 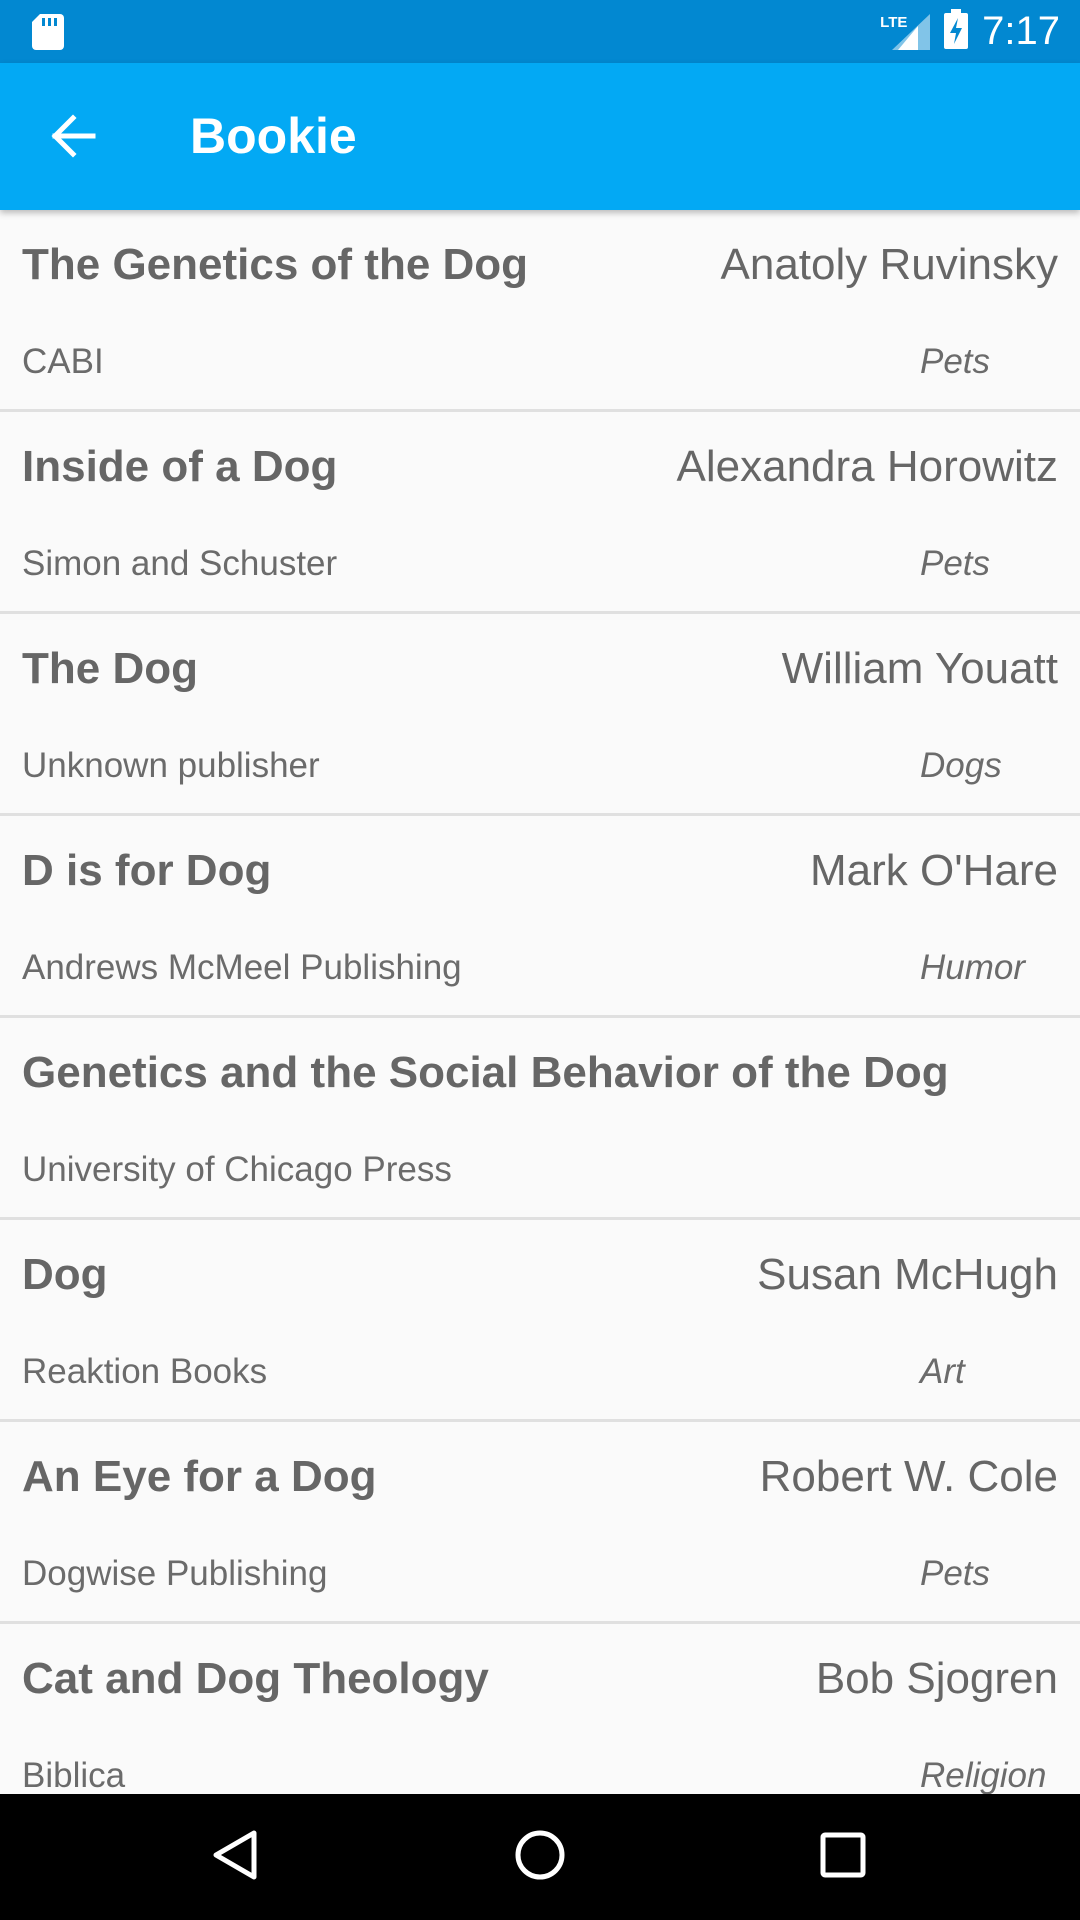 I want to click on back-triangle-icon, so click(x=235, y=1857).